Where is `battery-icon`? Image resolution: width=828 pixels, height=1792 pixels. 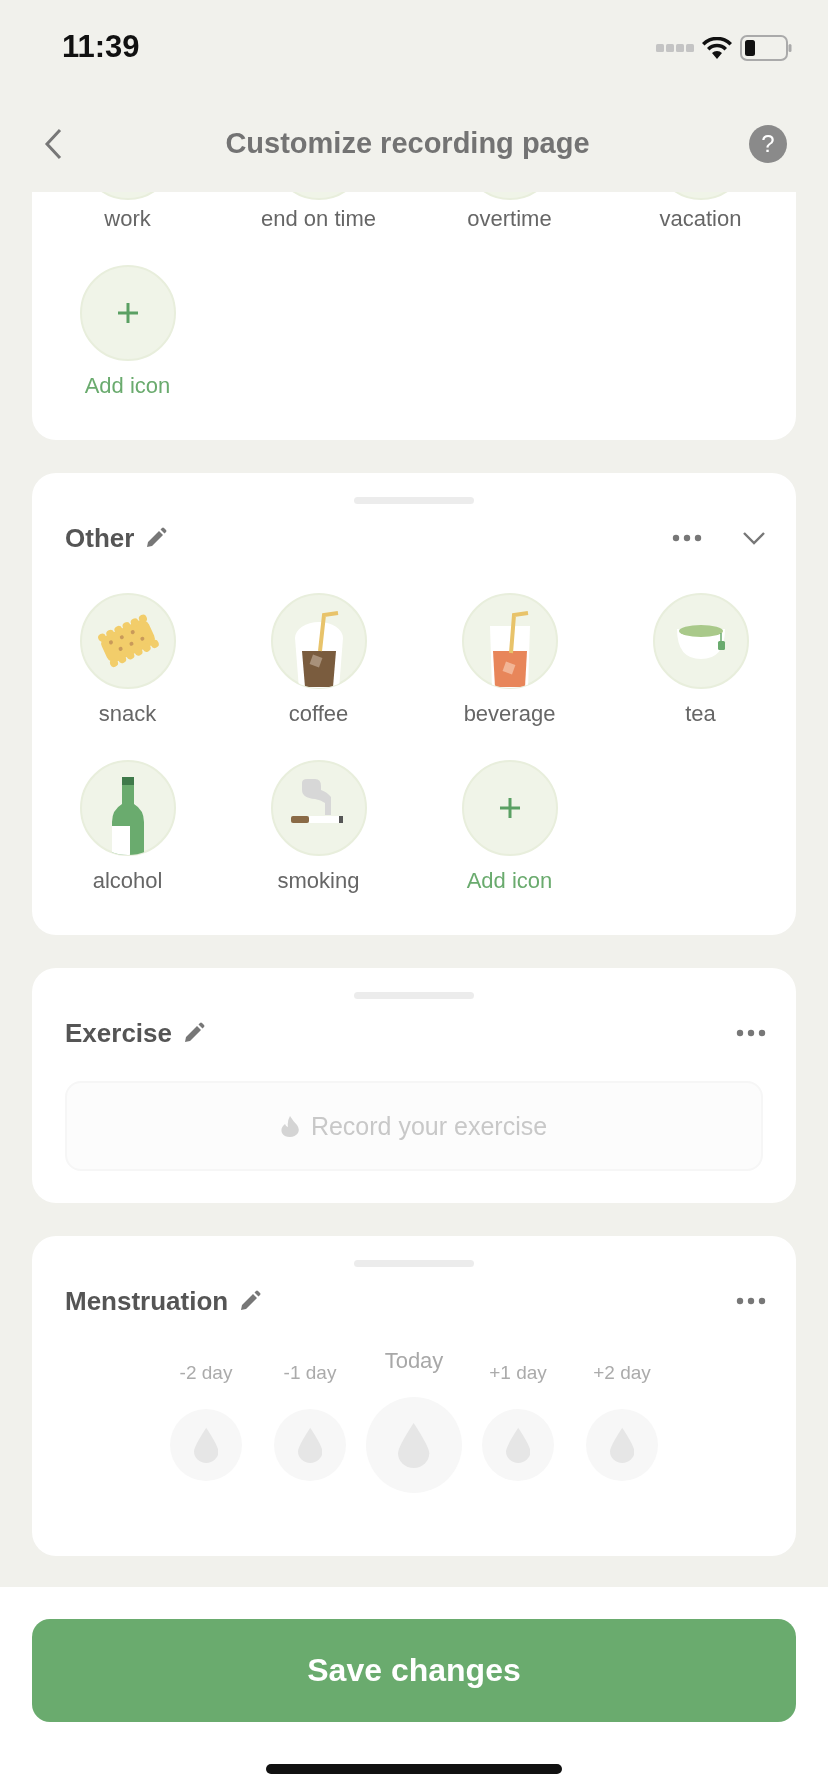
battery-icon is located at coordinates (766, 47).